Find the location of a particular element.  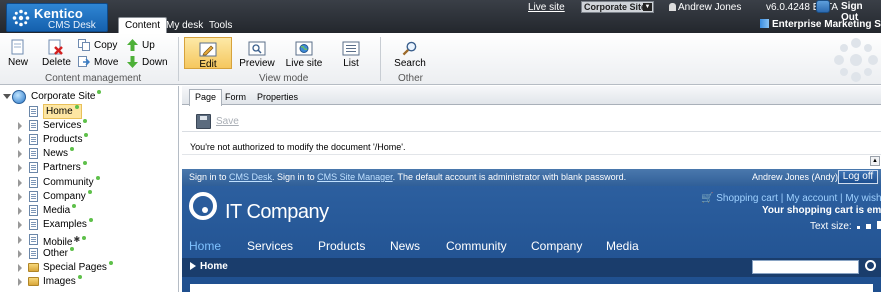

editor-tabs: Page Form Properties is located at coordinates (531, 96).